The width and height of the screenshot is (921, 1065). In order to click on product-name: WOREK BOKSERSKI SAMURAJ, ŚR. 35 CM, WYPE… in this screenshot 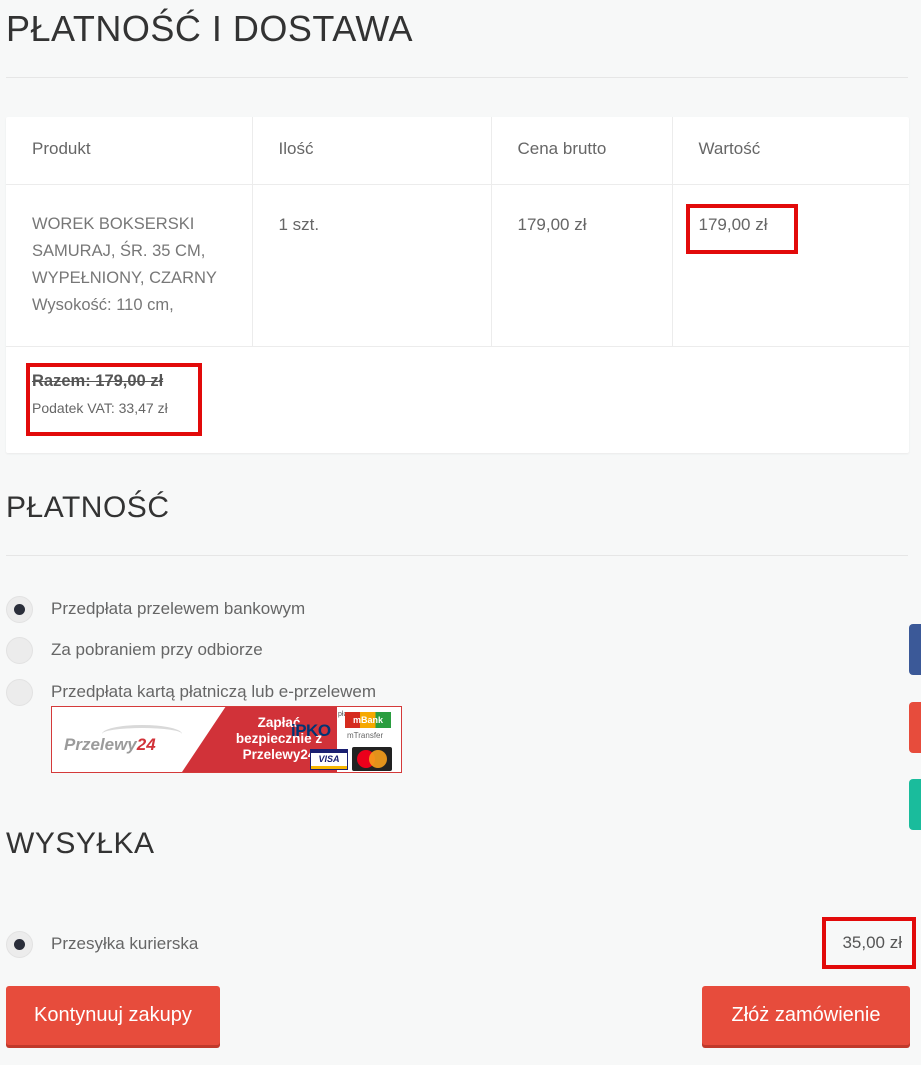, I will do `click(129, 251)`.